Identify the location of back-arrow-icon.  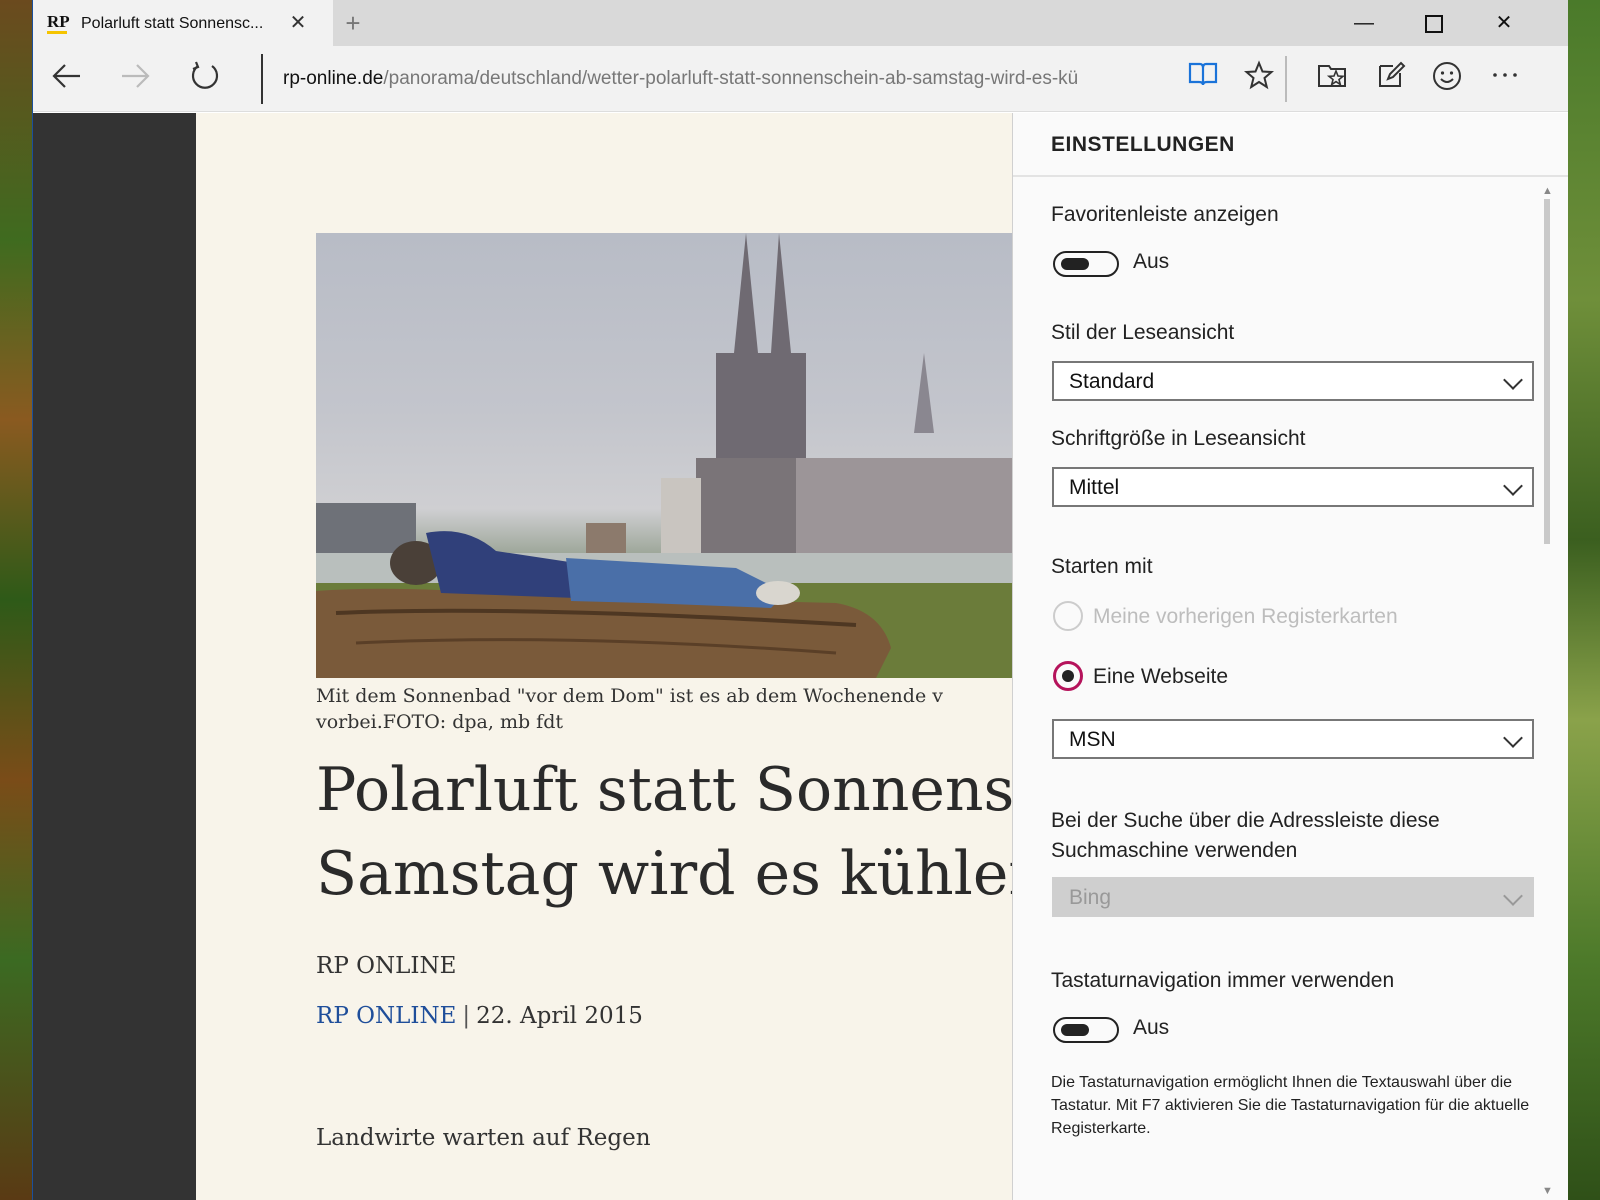
(67, 79).